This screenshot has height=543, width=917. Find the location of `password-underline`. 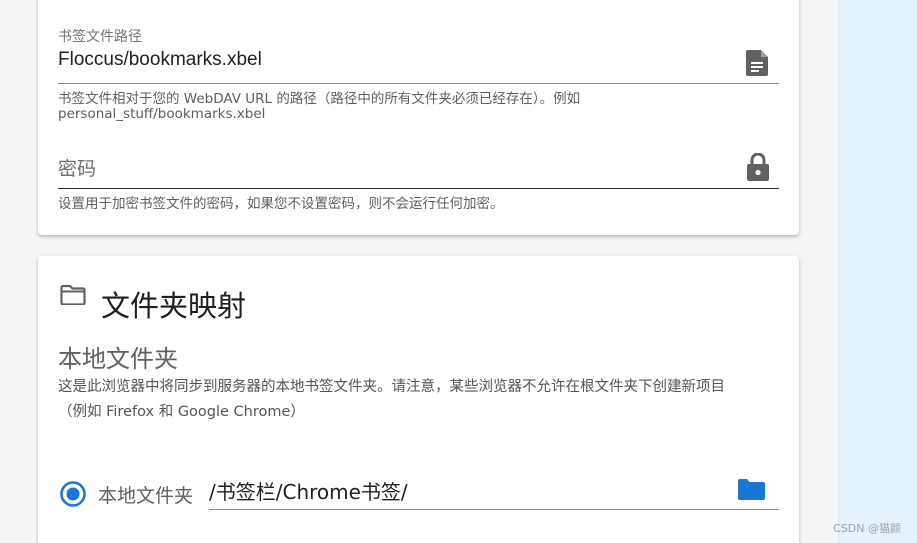

password-underline is located at coordinates (418, 188).